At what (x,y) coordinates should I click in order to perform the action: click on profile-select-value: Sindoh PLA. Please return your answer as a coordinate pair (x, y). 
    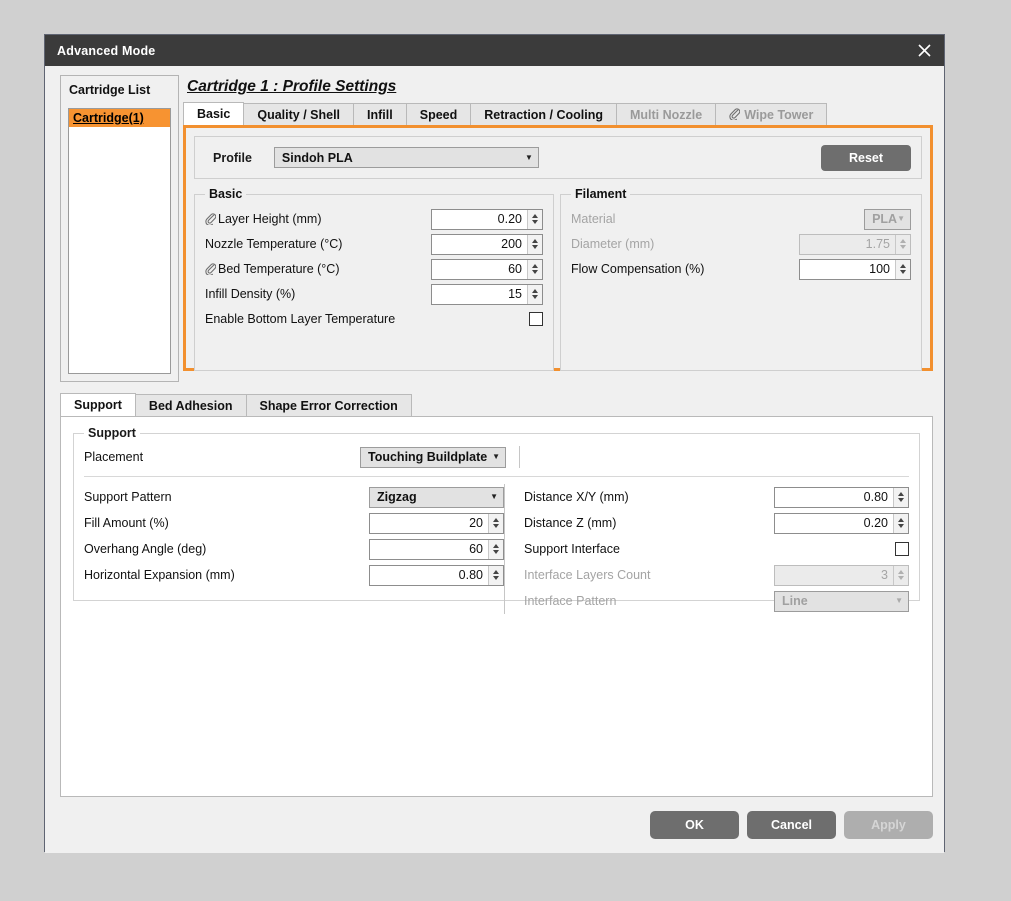
    Looking at the image, I should click on (317, 157).